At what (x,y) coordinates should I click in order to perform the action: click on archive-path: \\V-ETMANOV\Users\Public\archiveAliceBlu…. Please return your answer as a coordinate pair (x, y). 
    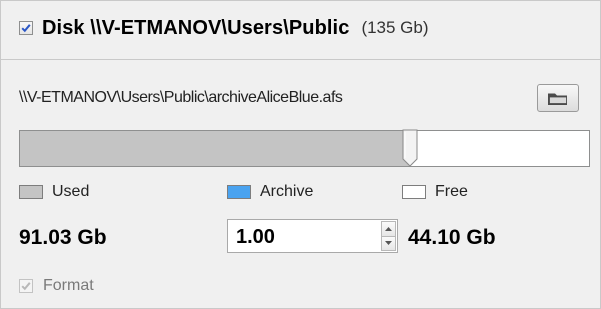
    Looking at the image, I should click on (181, 97).